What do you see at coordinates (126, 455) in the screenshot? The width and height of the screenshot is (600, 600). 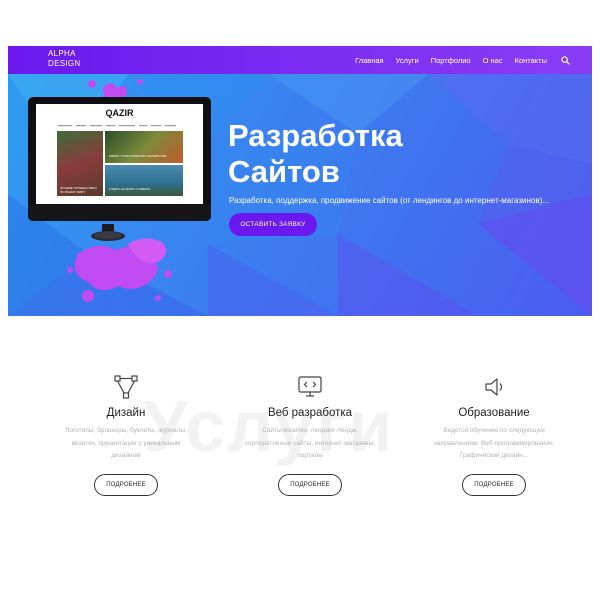 I see `service-desc-line-3: дизайном` at bounding box center [126, 455].